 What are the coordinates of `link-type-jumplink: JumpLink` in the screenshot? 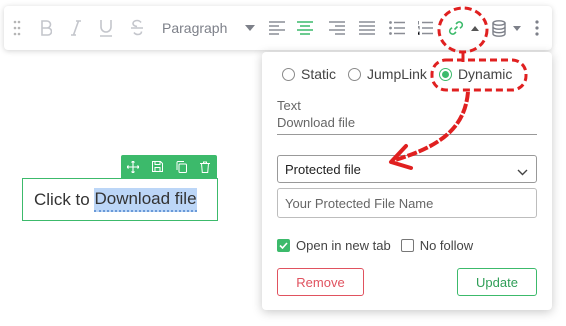 It's located at (387, 74).